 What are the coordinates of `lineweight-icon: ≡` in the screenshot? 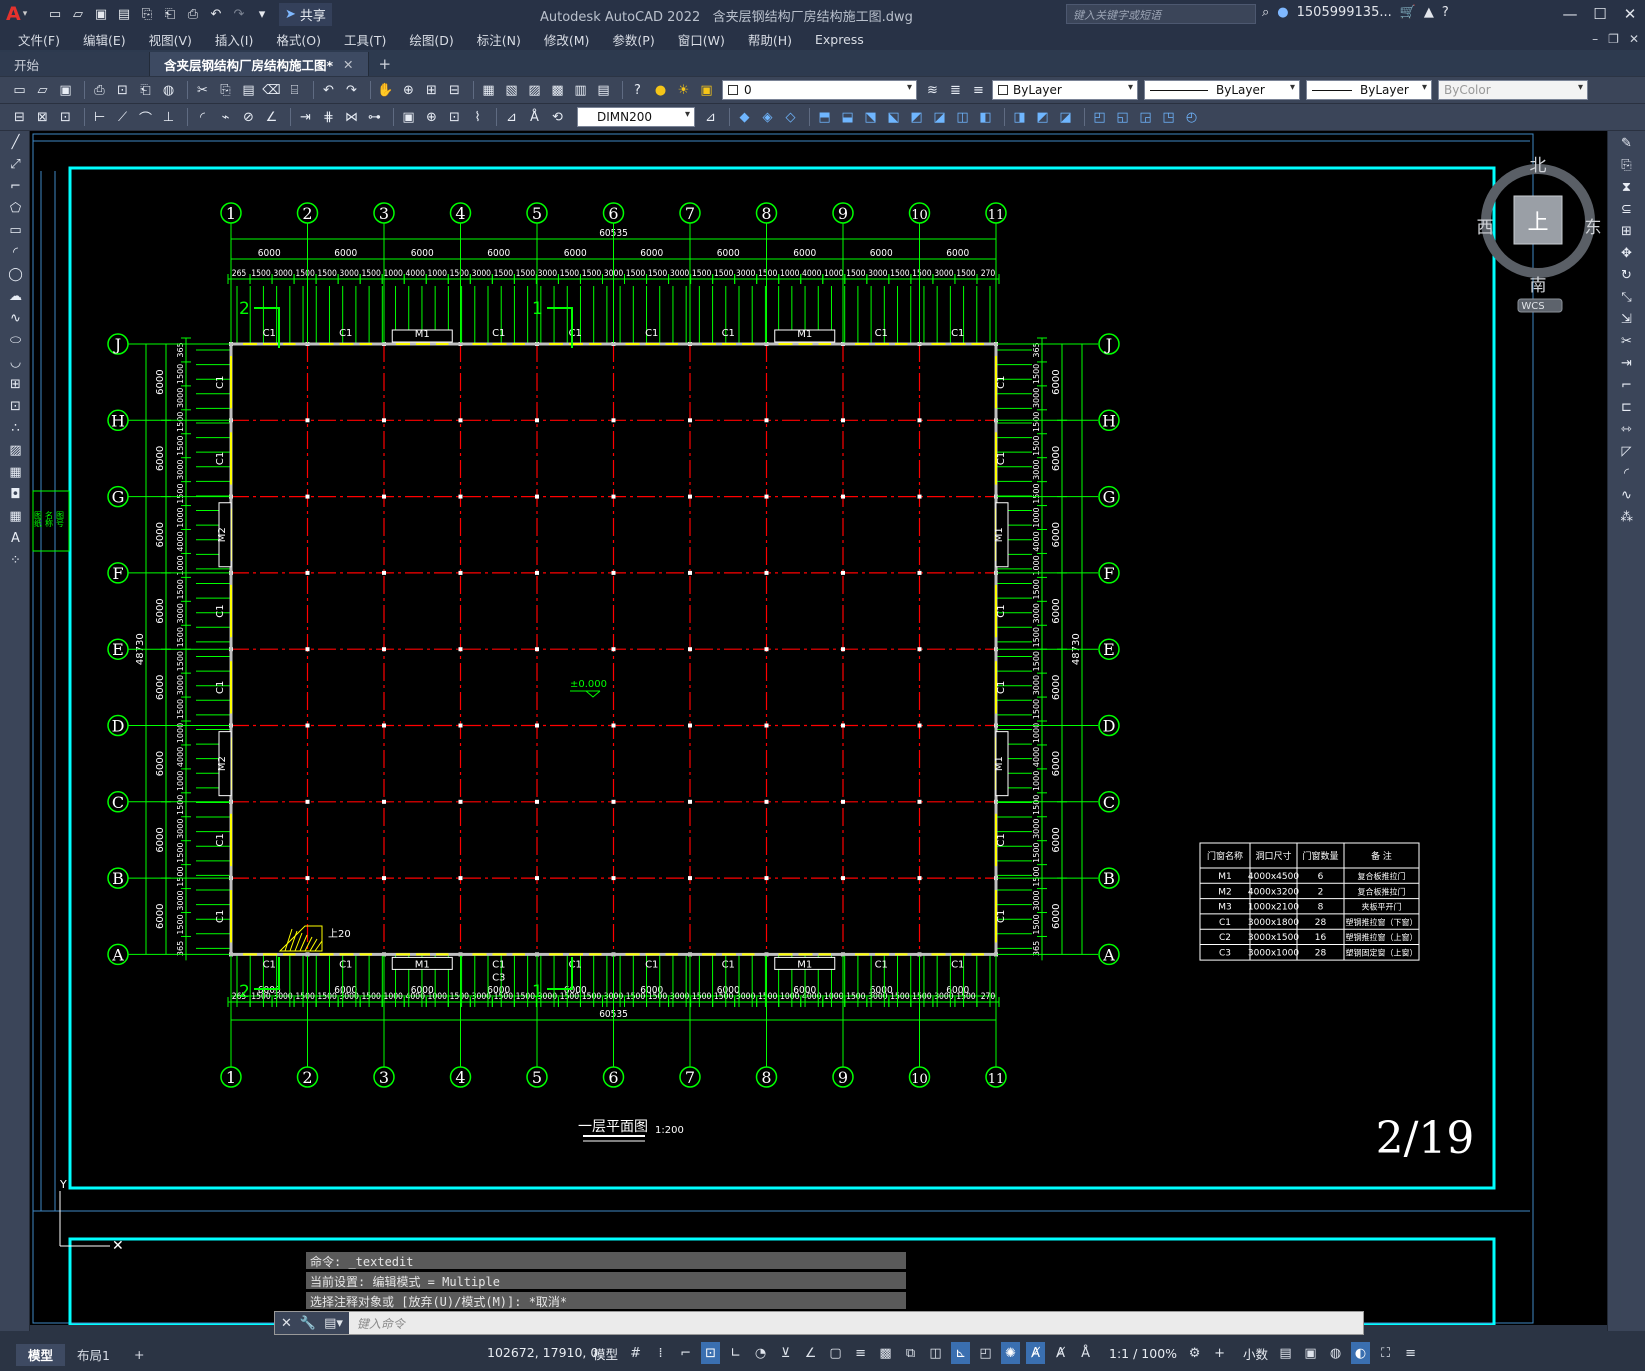 It's located at (860, 1353).